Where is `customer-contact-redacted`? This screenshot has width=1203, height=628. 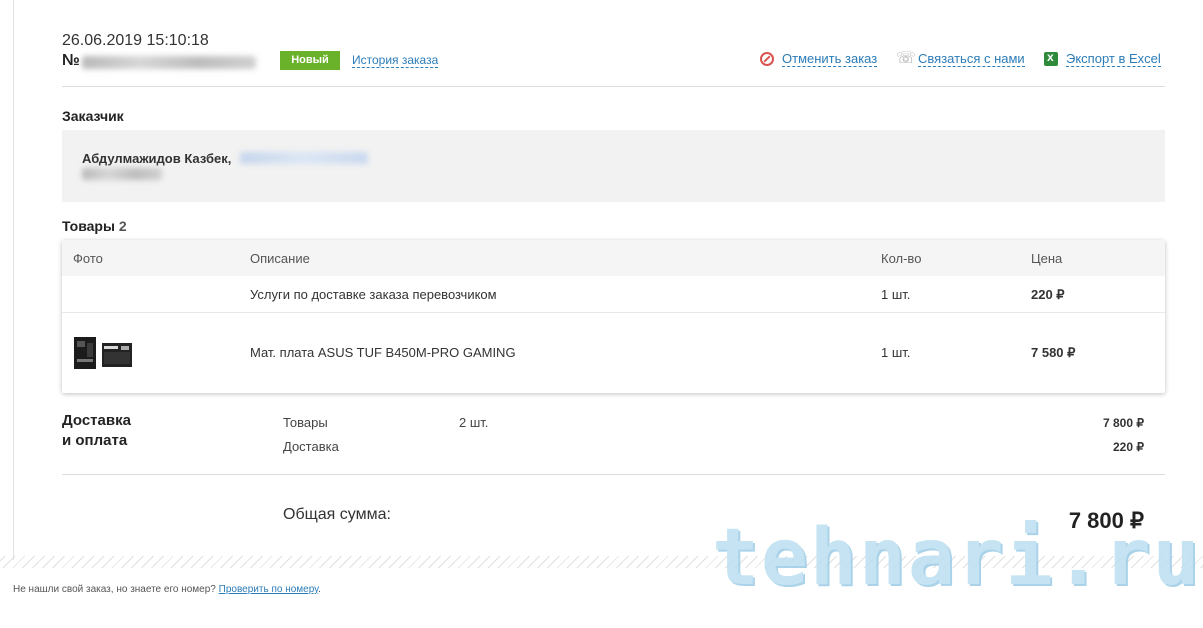
customer-contact-redacted is located at coordinates (304, 158).